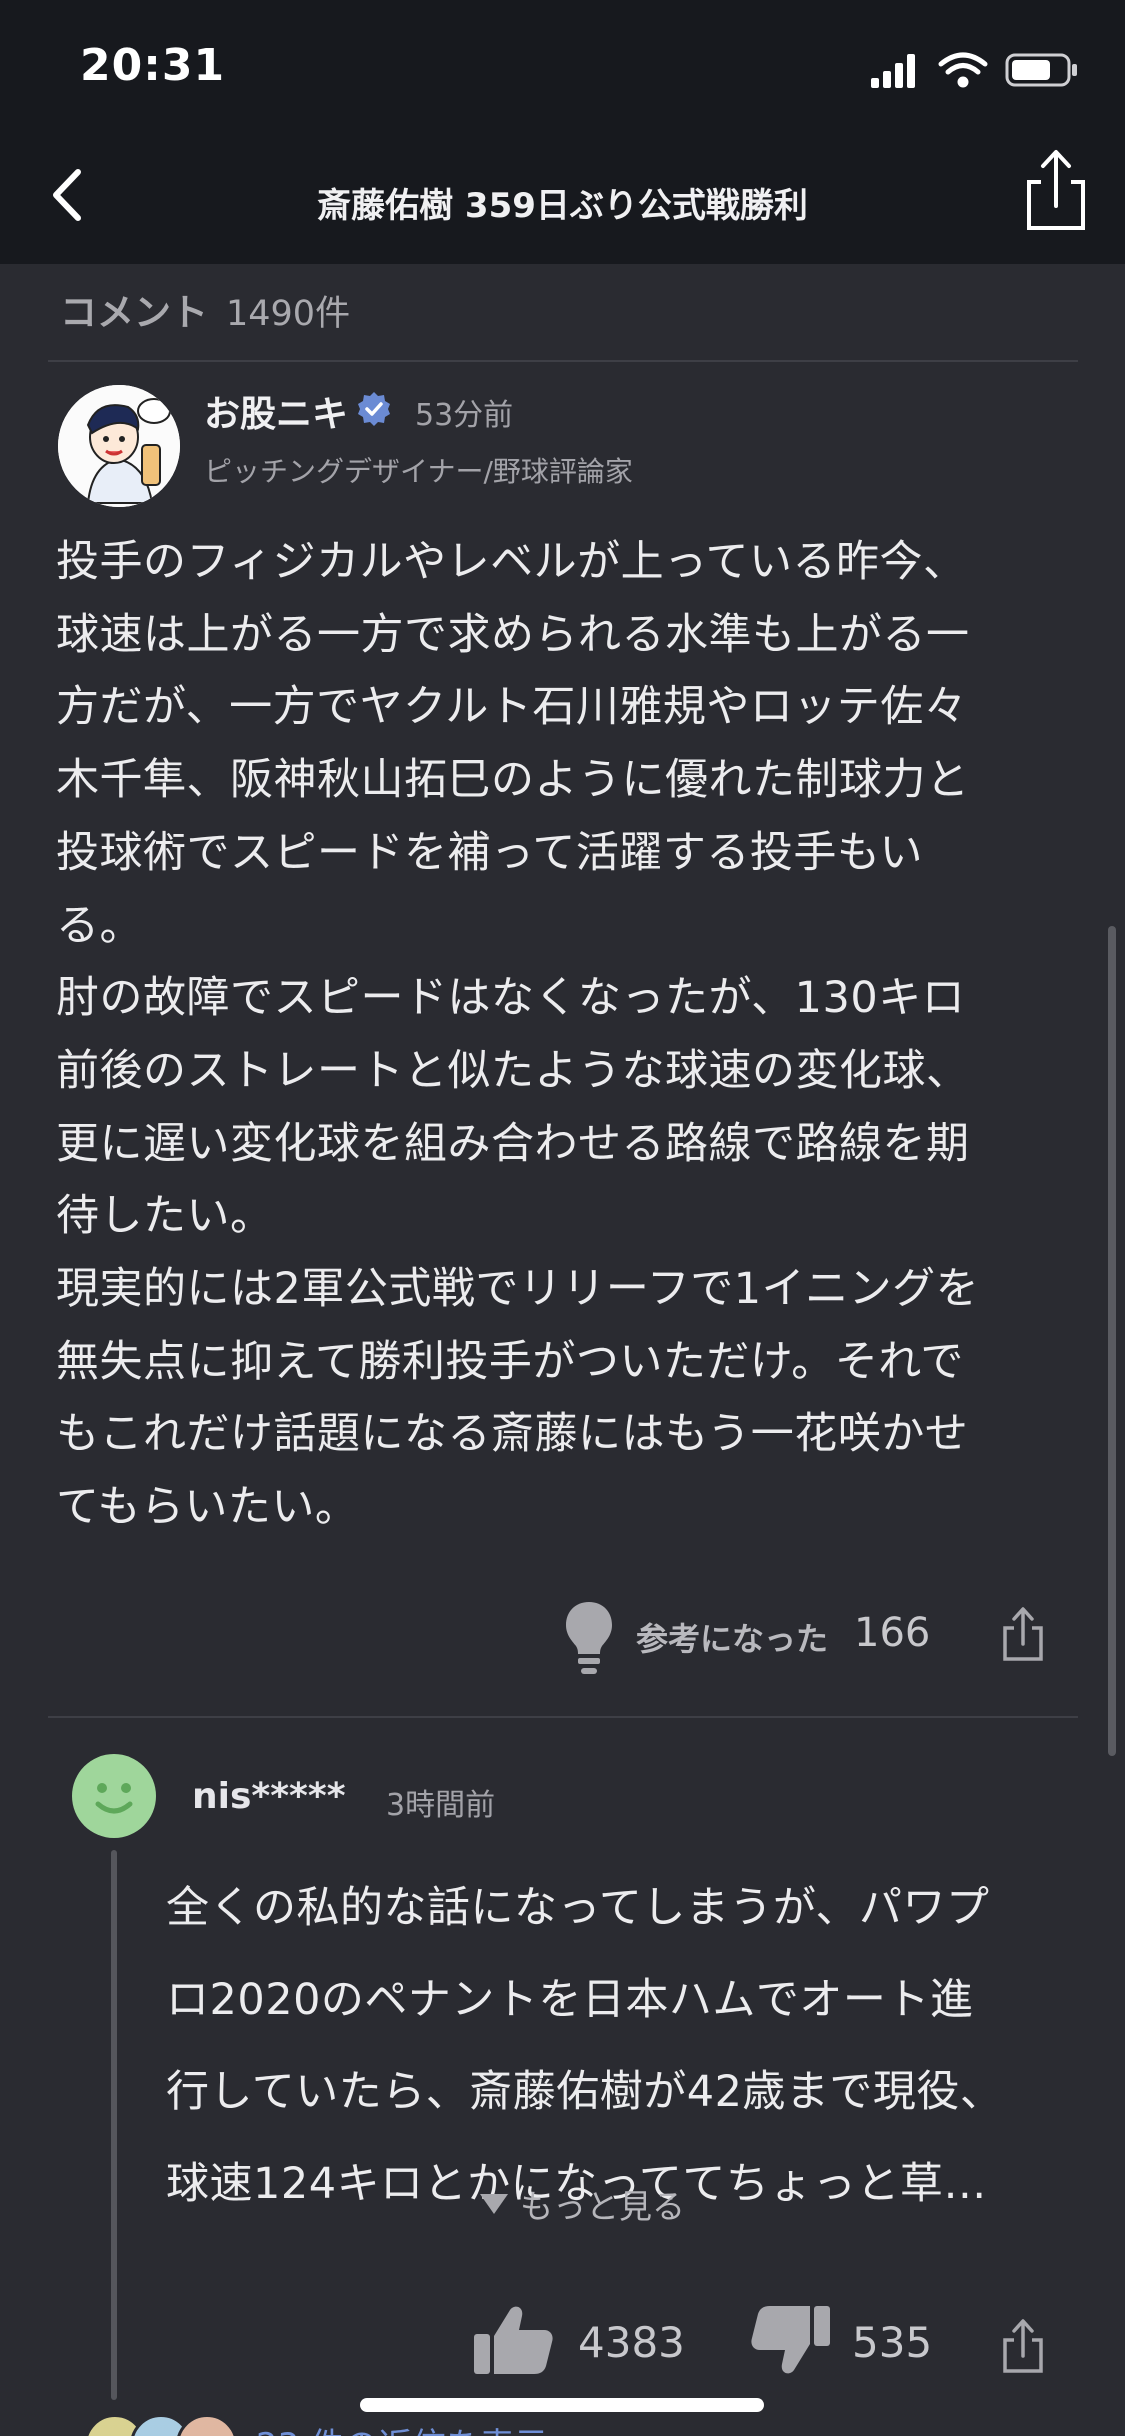 The width and height of the screenshot is (1125, 2436). What do you see at coordinates (513, 1070) in the screenshot?
I see `comment-line: 前後のストレートと似たような球速の変化球、` at bounding box center [513, 1070].